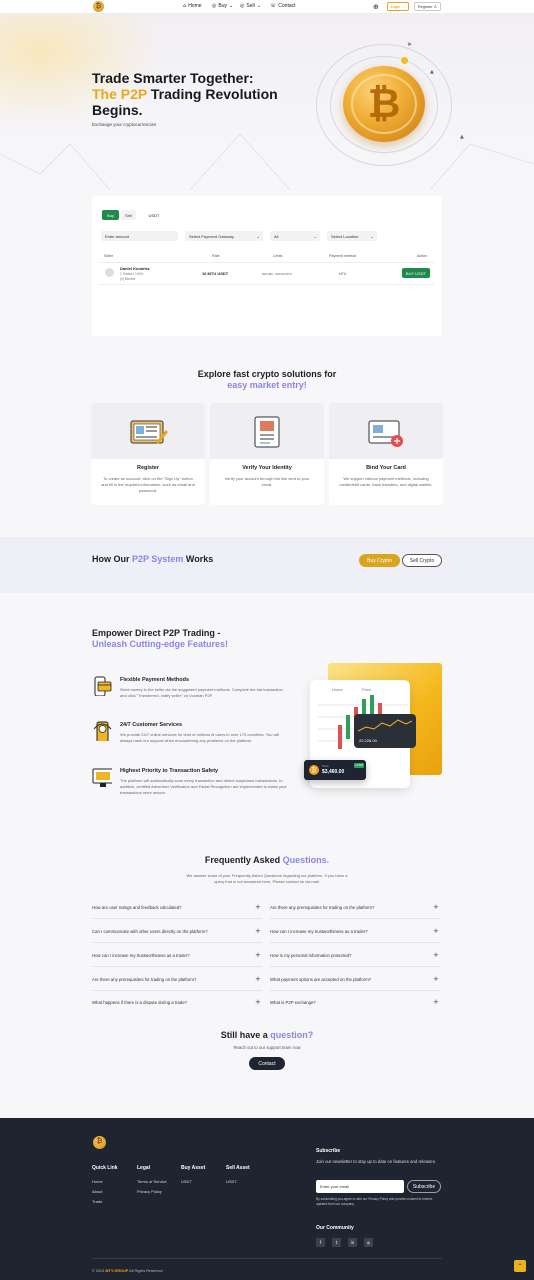  Describe the element at coordinates (267, 860) in the screenshot. I see `faq-title: Frequently Asked Questions.` at that location.